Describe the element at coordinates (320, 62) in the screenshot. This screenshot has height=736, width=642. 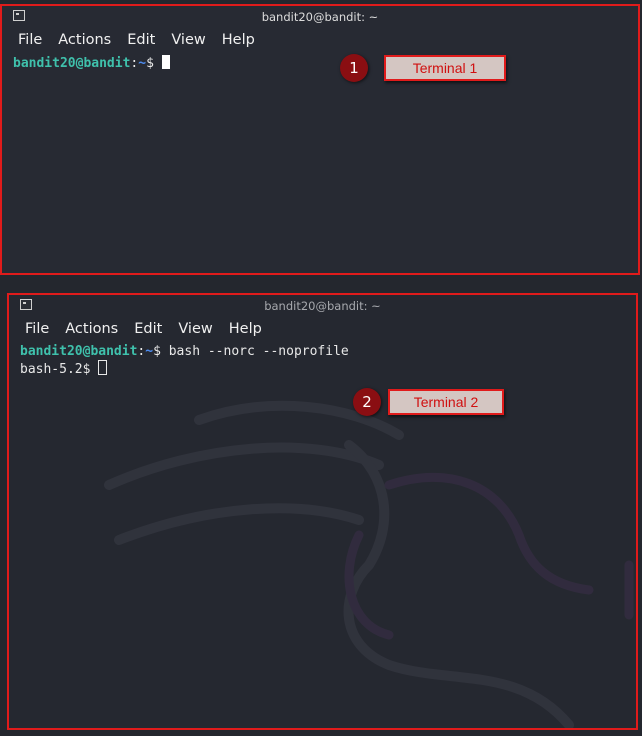
I see `terminal-output: bandit20@bandit:~$` at that location.